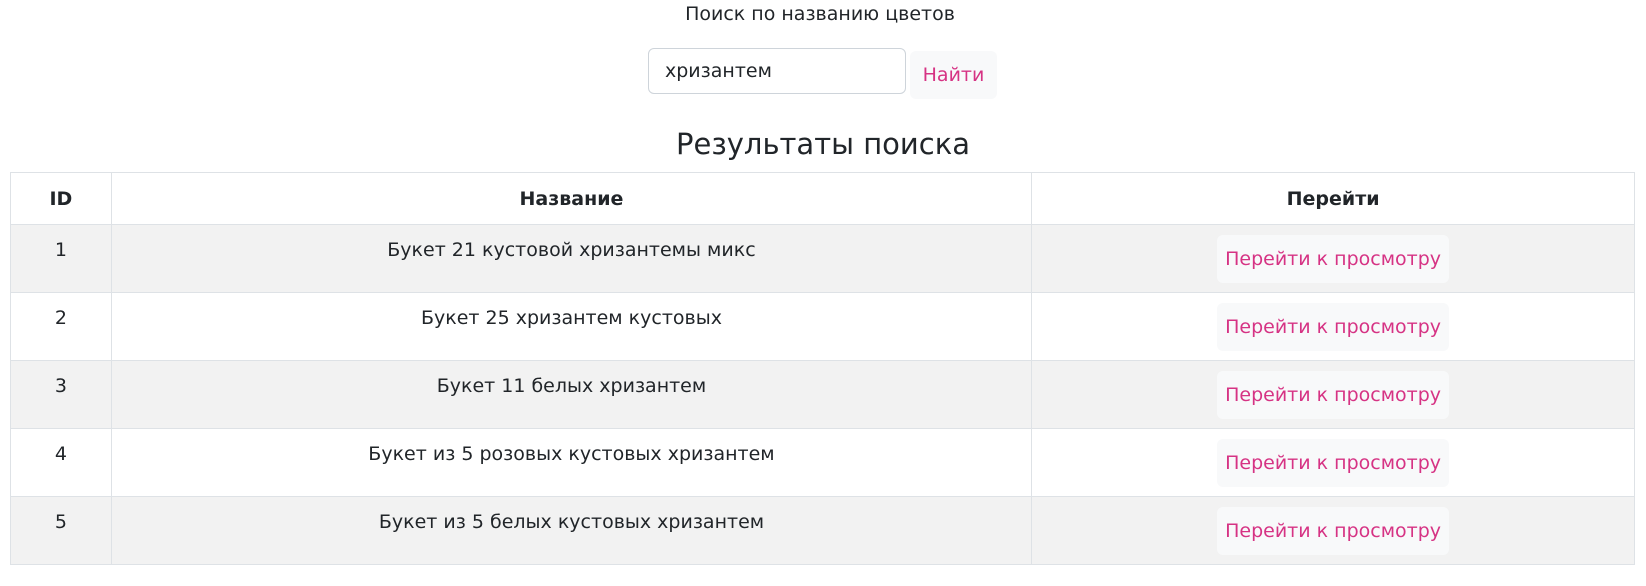  I want to click on cell-id: 2, so click(61, 326).